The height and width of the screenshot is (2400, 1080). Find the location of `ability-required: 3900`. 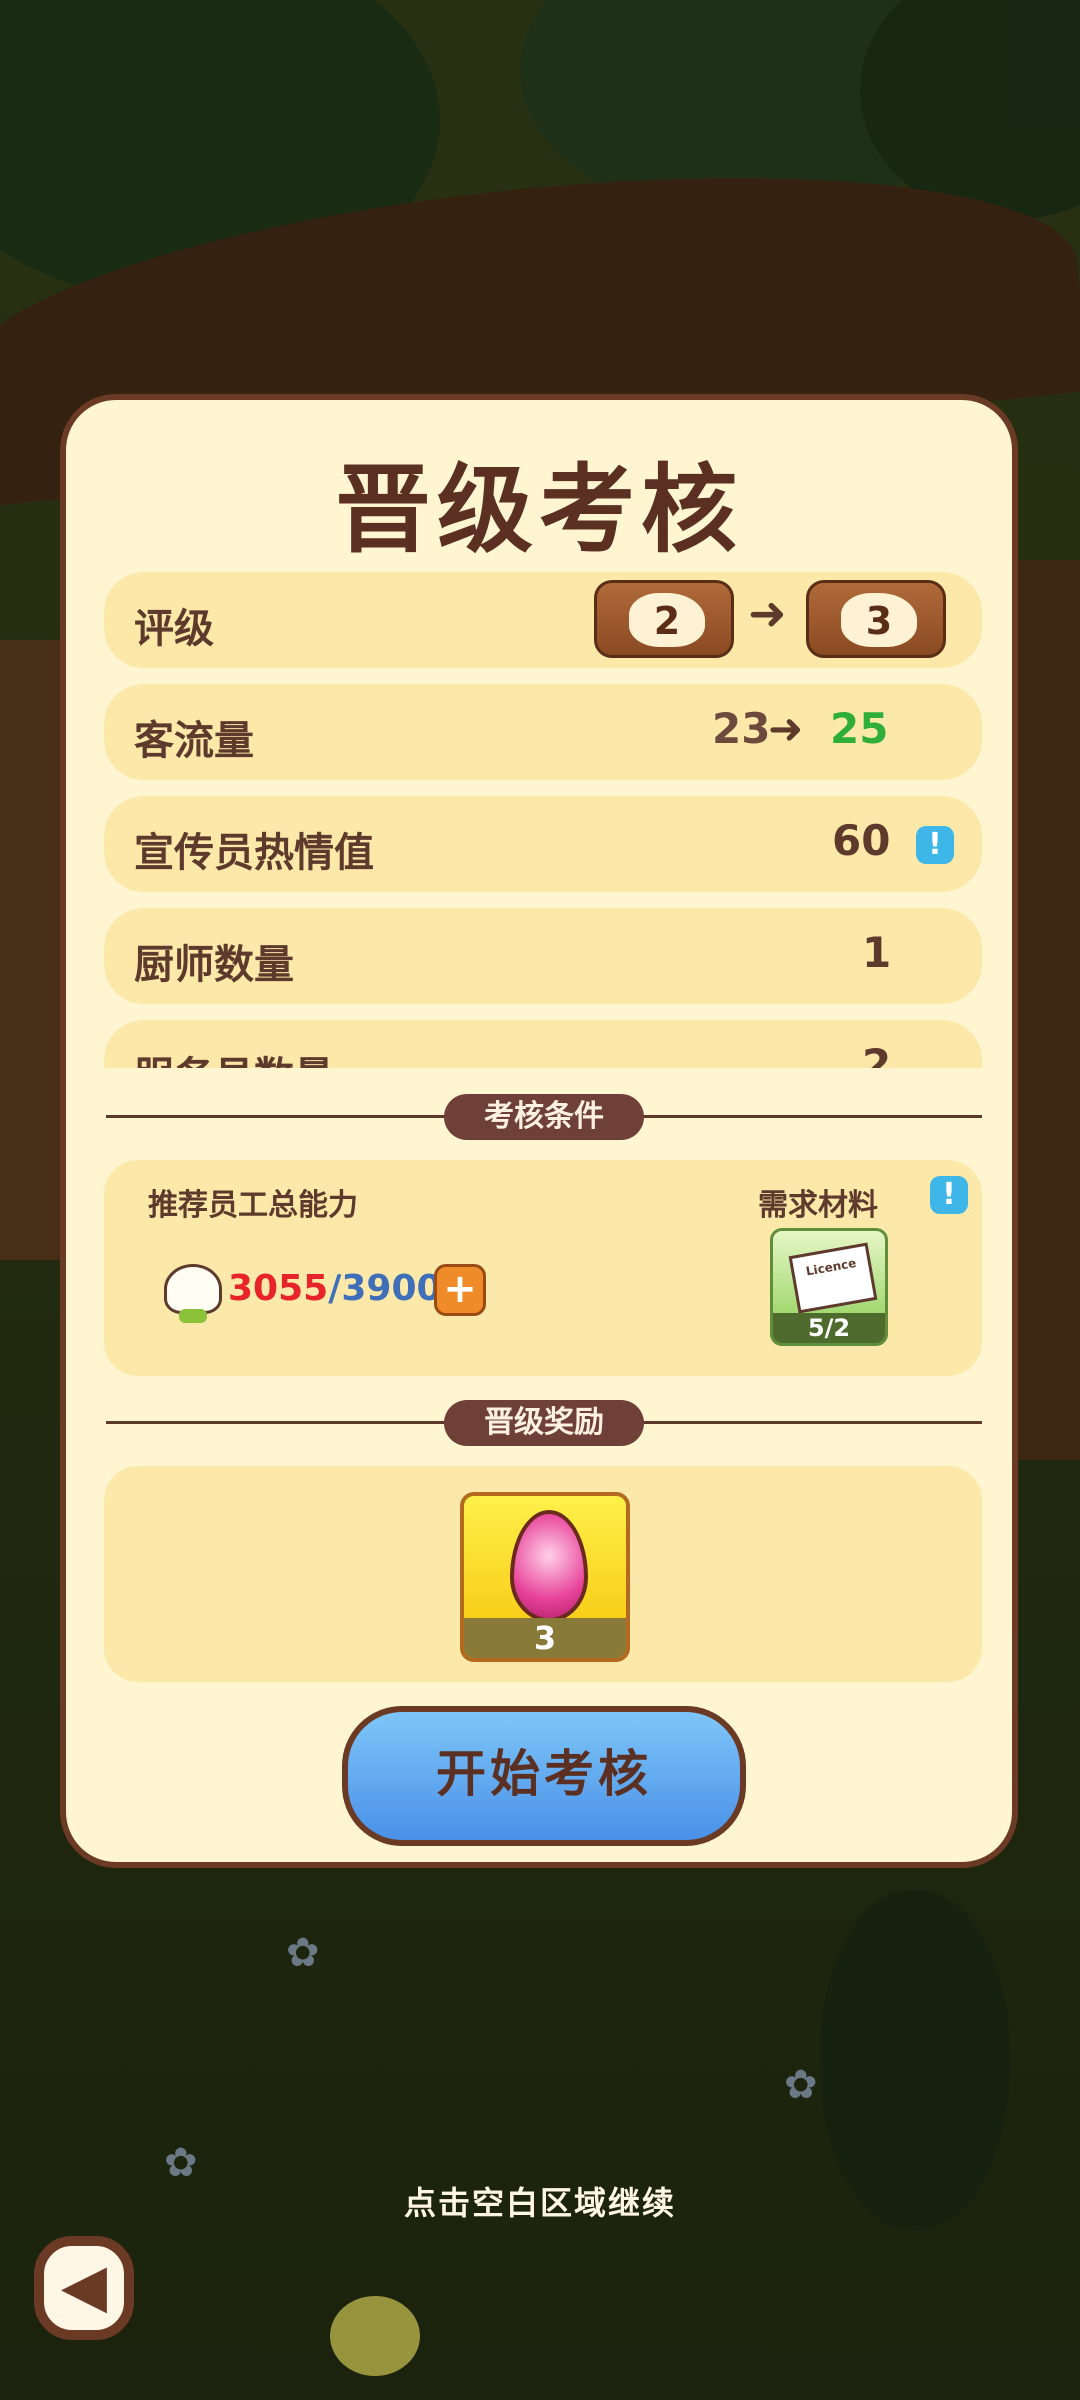

ability-required: 3900 is located at coordinates (391, 1288).